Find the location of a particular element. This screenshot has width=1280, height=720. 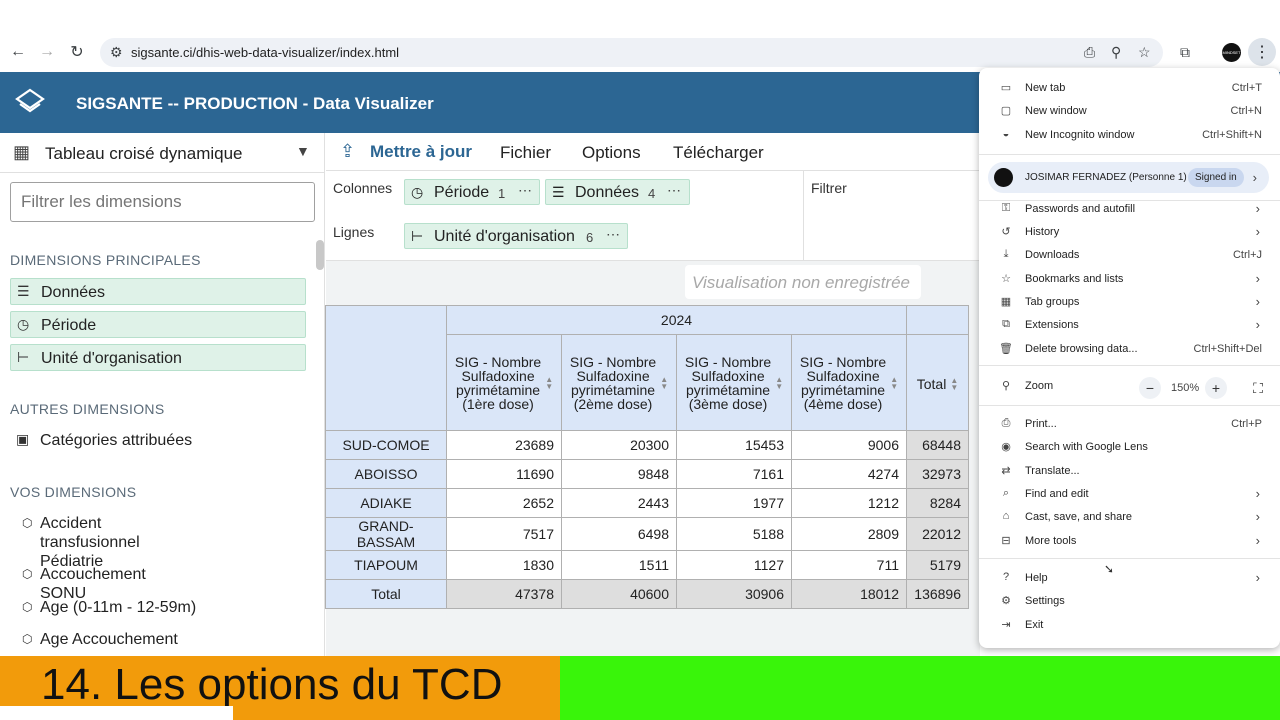

install-icon: ⎙ is located at coordinates (1089, 52).